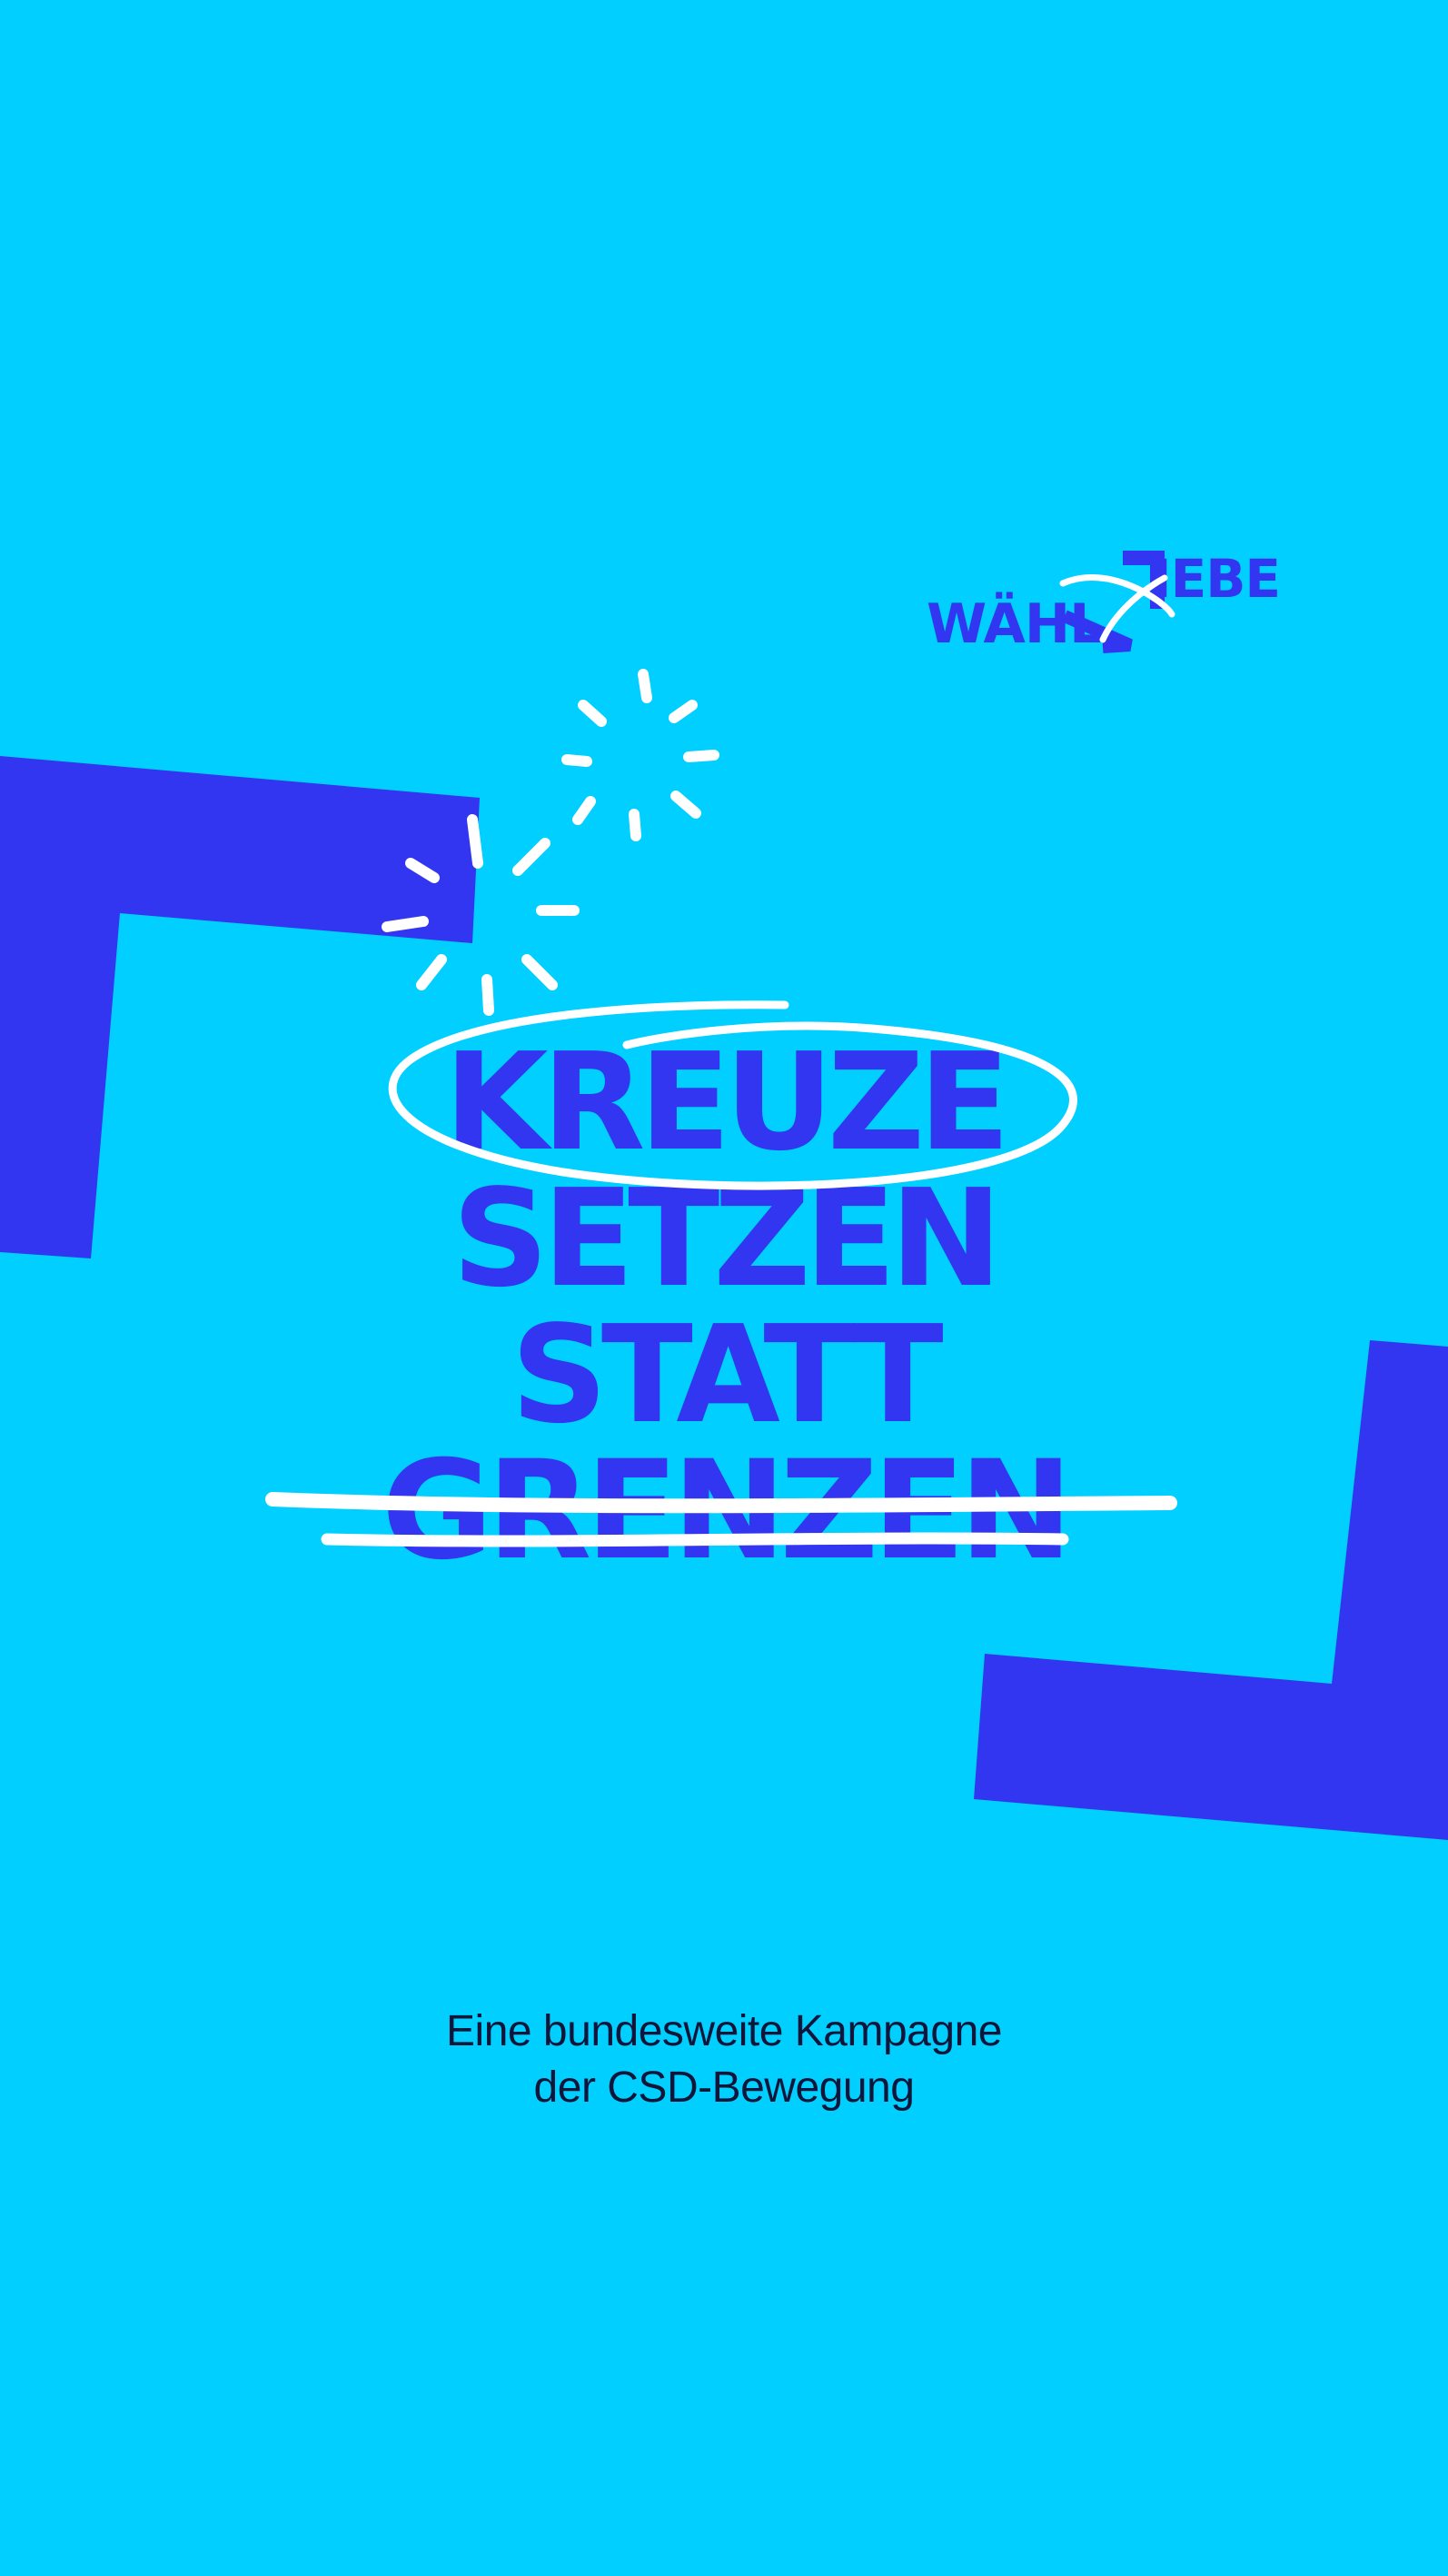 This screenshot has width=1448, height=2576. I want to click on logo-l-mark-lower, so click(1097, 631).